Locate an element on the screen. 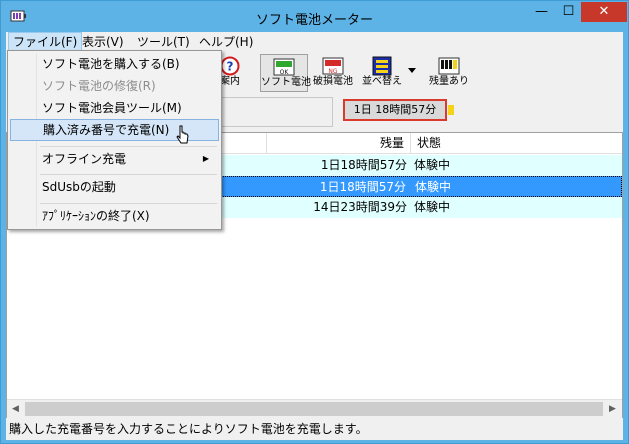  sort-button: 並べ替え is located at coordinates (382, 73).